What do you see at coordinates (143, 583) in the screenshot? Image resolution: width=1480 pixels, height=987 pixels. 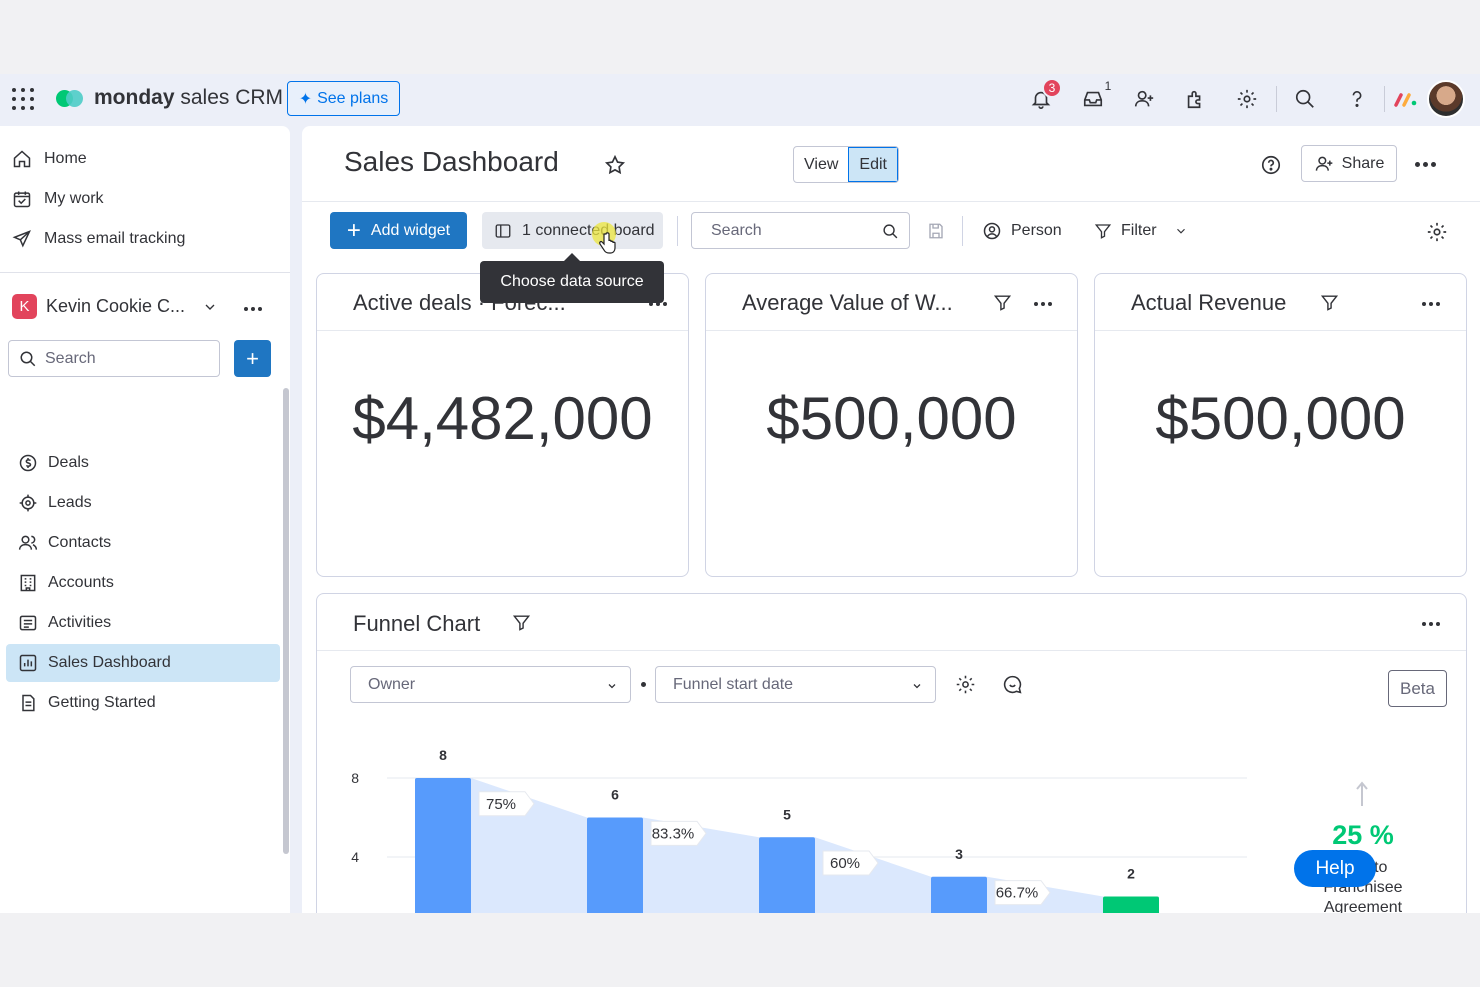 I see `sidebar-item-accounts: Accounts` at bounding box center [143, 583].